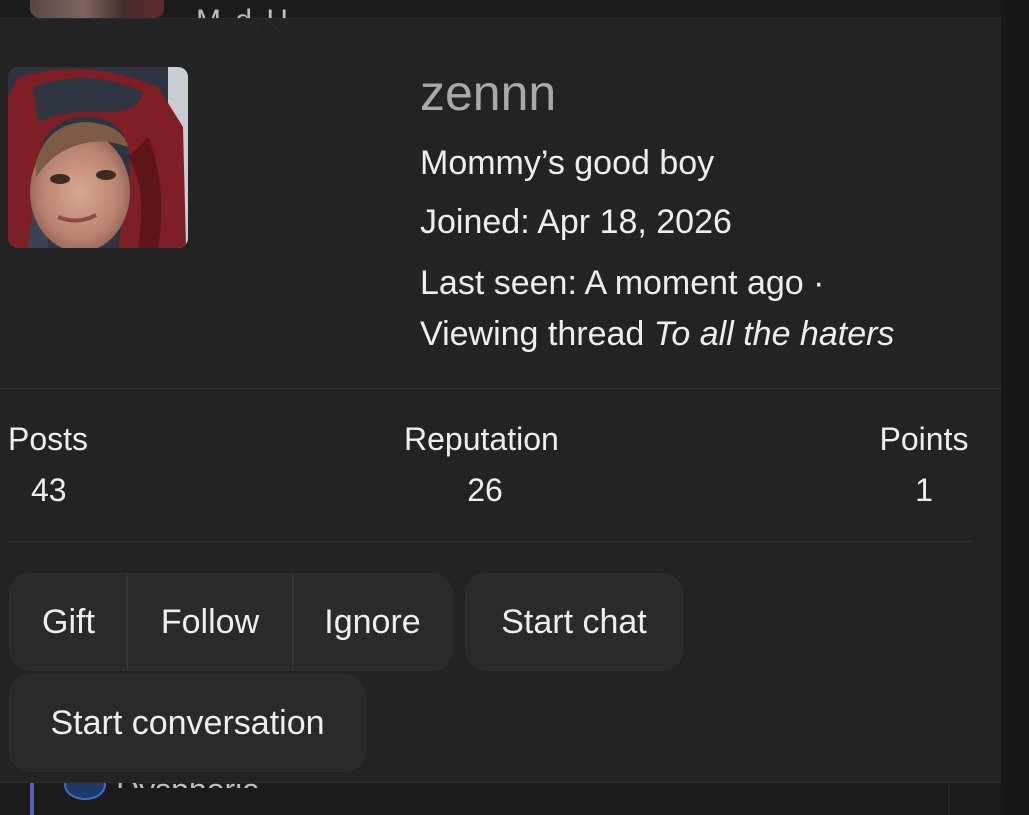  What do you see at coordinates (209, 622) in the screenshot?
I see `follow-button: Follow` at bounding box center [209, 622].